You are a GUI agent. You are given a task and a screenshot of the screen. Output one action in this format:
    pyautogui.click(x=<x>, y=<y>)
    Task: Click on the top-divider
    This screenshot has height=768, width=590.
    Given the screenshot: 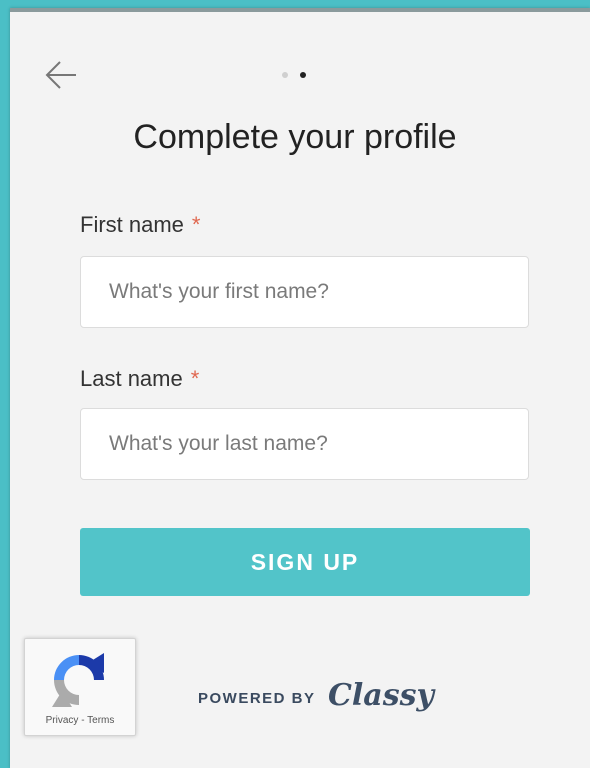 What is the action you would take?
    pyautogui.click(x=300, y=10)
    